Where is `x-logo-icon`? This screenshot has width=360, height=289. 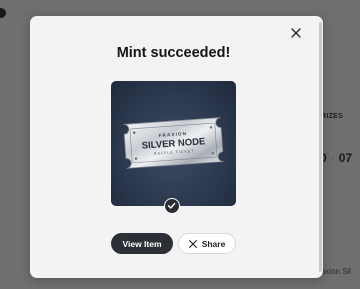
x-logo-icon is located at coordinates (192, 243).